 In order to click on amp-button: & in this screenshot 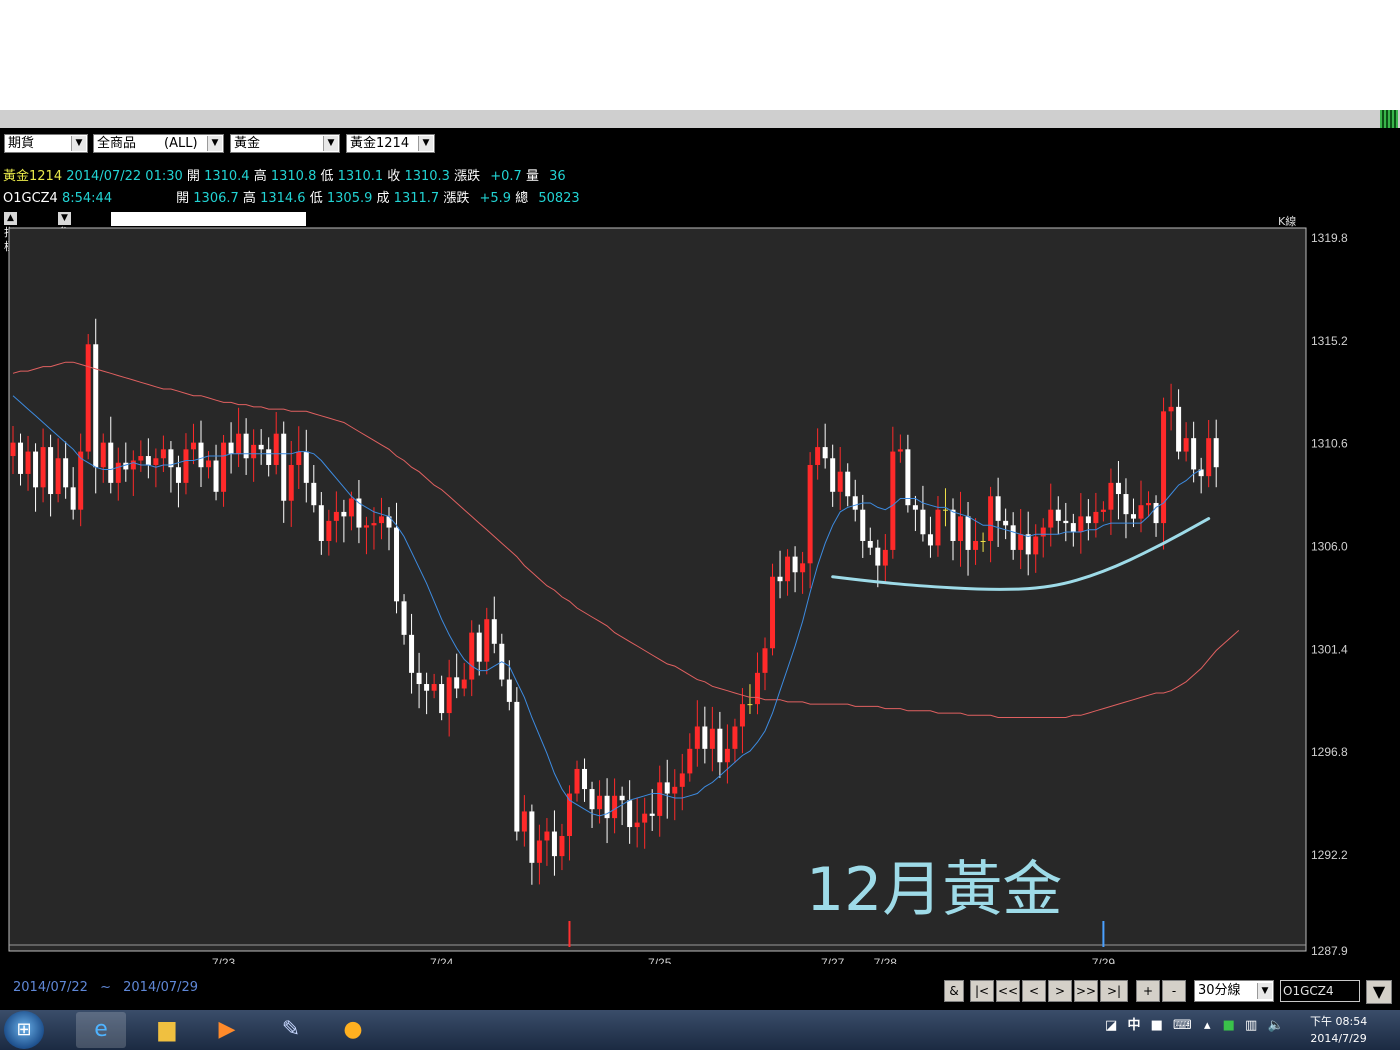, I will do `click(954, 991)`.